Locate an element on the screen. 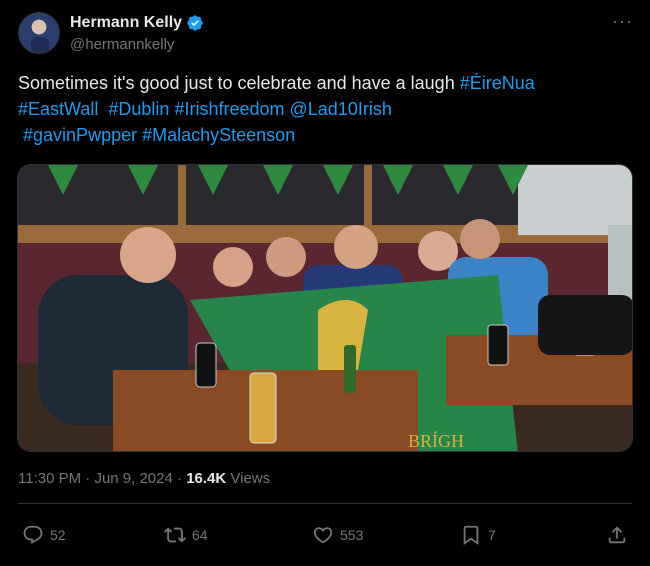 Image resolution: width=650 pixels, height=566 pixels. more-options-icon: ··· is located at coordinates (622, 23).